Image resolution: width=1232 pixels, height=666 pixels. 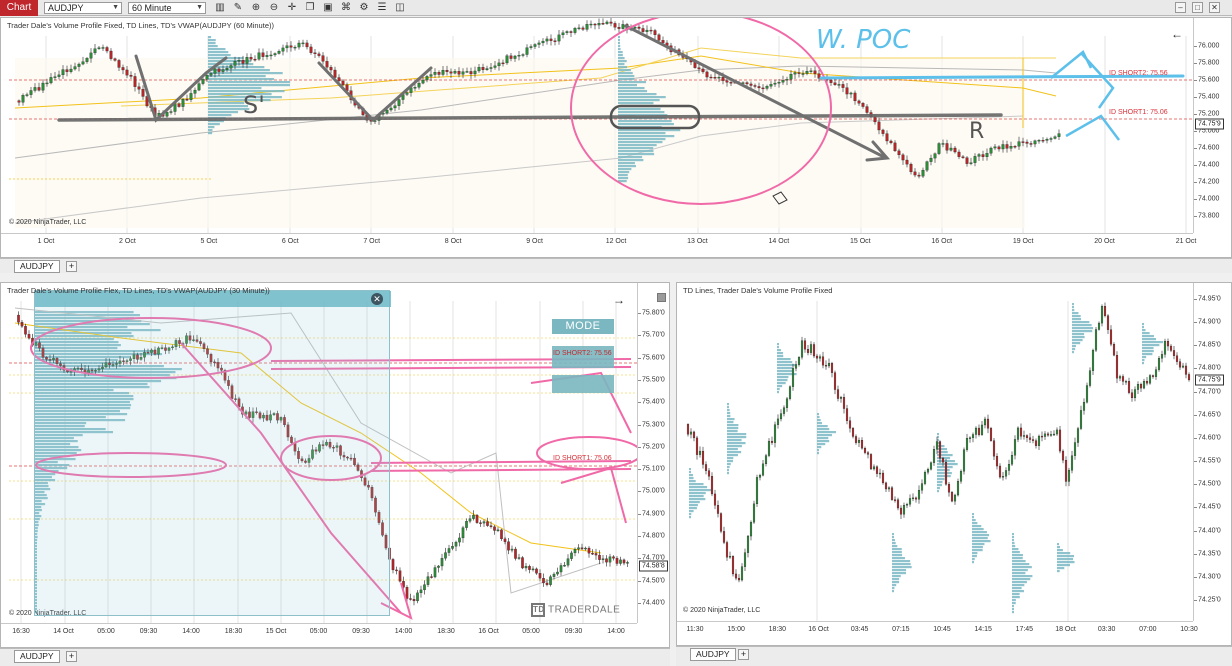 I want to click on strategy-icon: ⌘, so click(x=346, y=8).